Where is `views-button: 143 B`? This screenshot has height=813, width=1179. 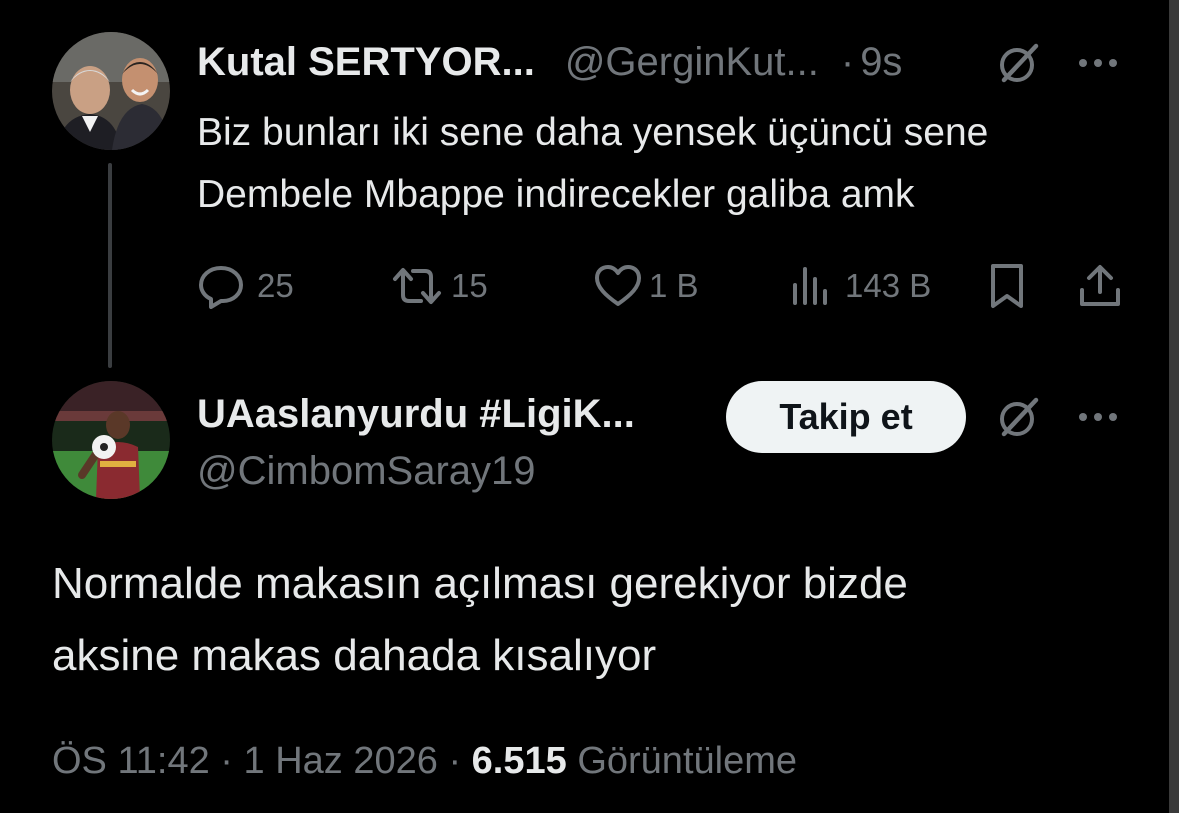
views-button: 143 B is located at coordinates (860, 286).